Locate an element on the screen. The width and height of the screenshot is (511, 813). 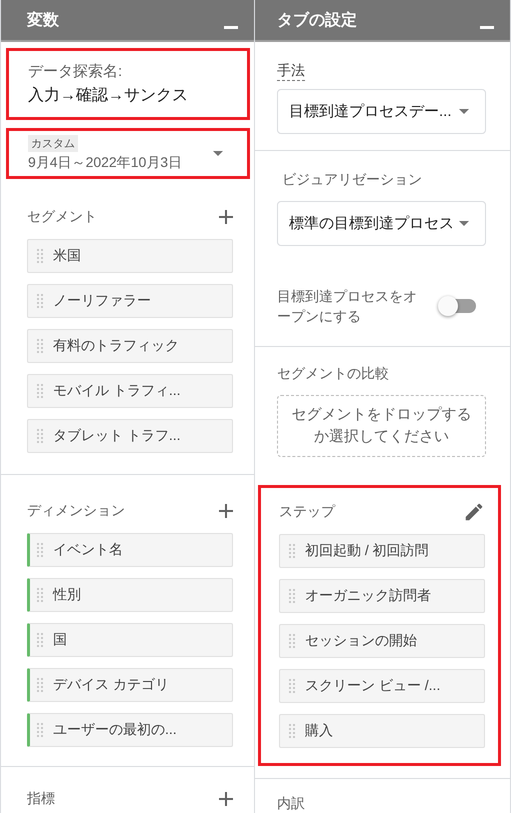
step-chip: 購入 is located at coordinates (382, 731).